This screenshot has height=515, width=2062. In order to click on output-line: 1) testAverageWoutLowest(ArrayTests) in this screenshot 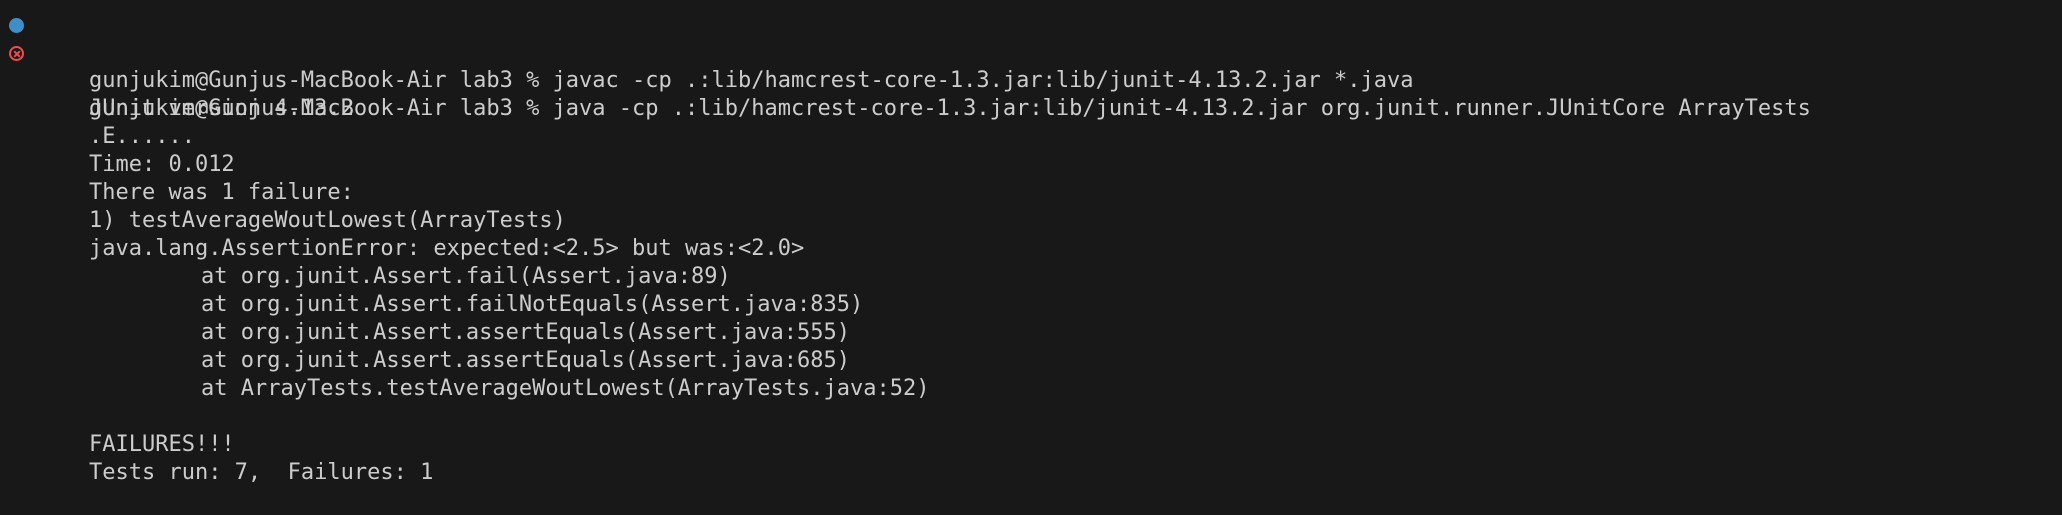, I will do `click(1031, 206)`.